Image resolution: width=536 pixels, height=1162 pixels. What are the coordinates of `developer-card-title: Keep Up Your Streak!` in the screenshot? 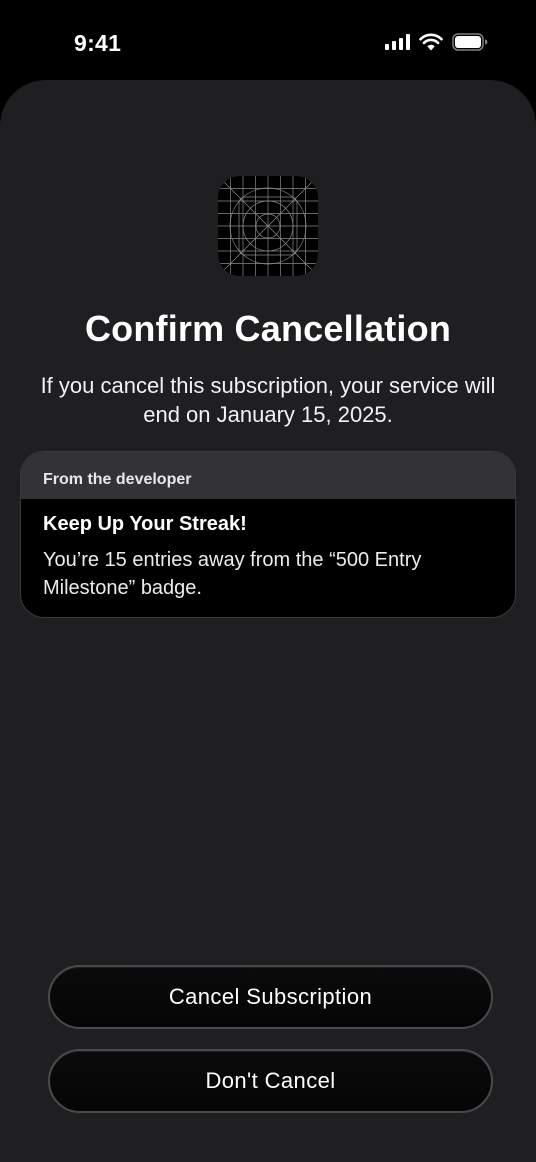 It's located at (145, 524).